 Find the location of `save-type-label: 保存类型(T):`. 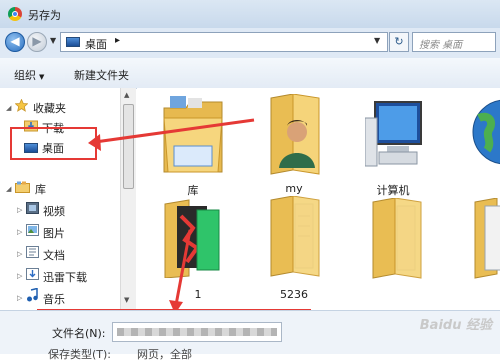

save-type-label: 保存类型(T): is located at coordinates (80, 354).